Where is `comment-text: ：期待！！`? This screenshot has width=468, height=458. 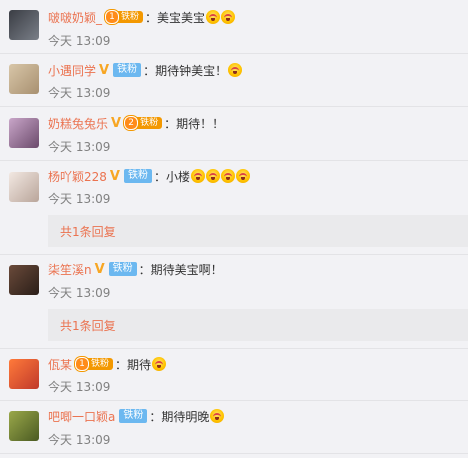 comment-text: ：期待！！ is located at coordinates (194, 123).